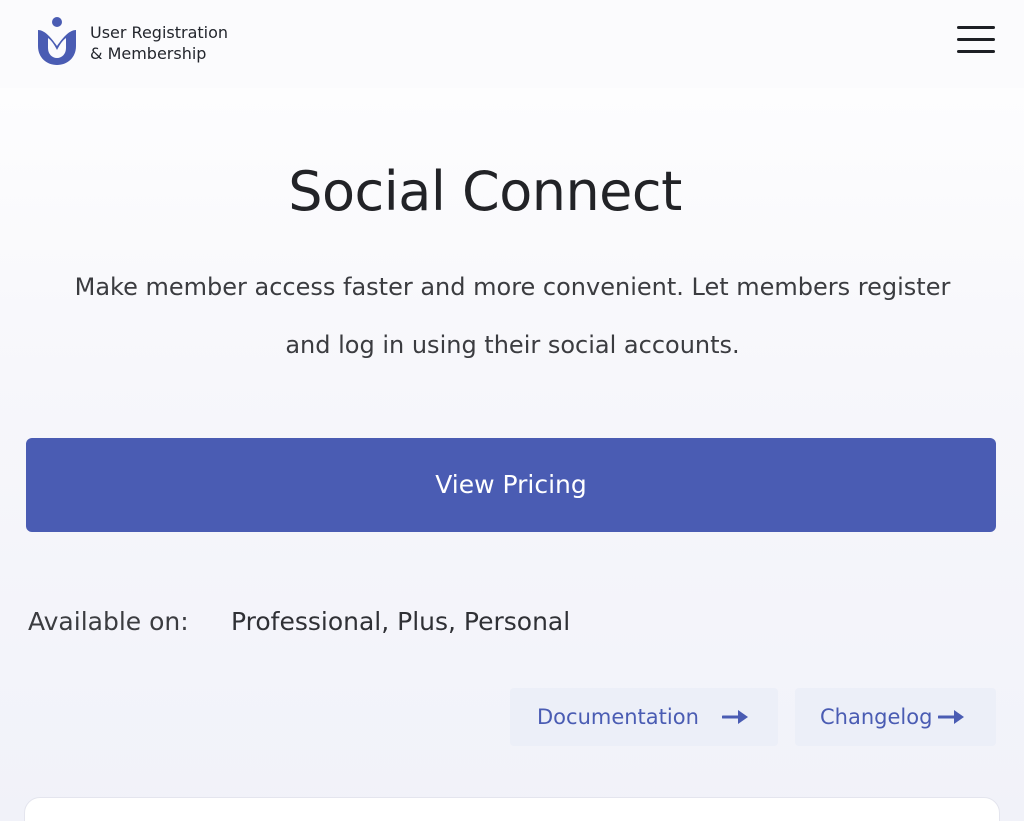 The height and width of the screenshot is (821, 1024). Describe the element at coordinates (159, 32) in the screenshot. I see `brand-line-1: User Registration` at that location.